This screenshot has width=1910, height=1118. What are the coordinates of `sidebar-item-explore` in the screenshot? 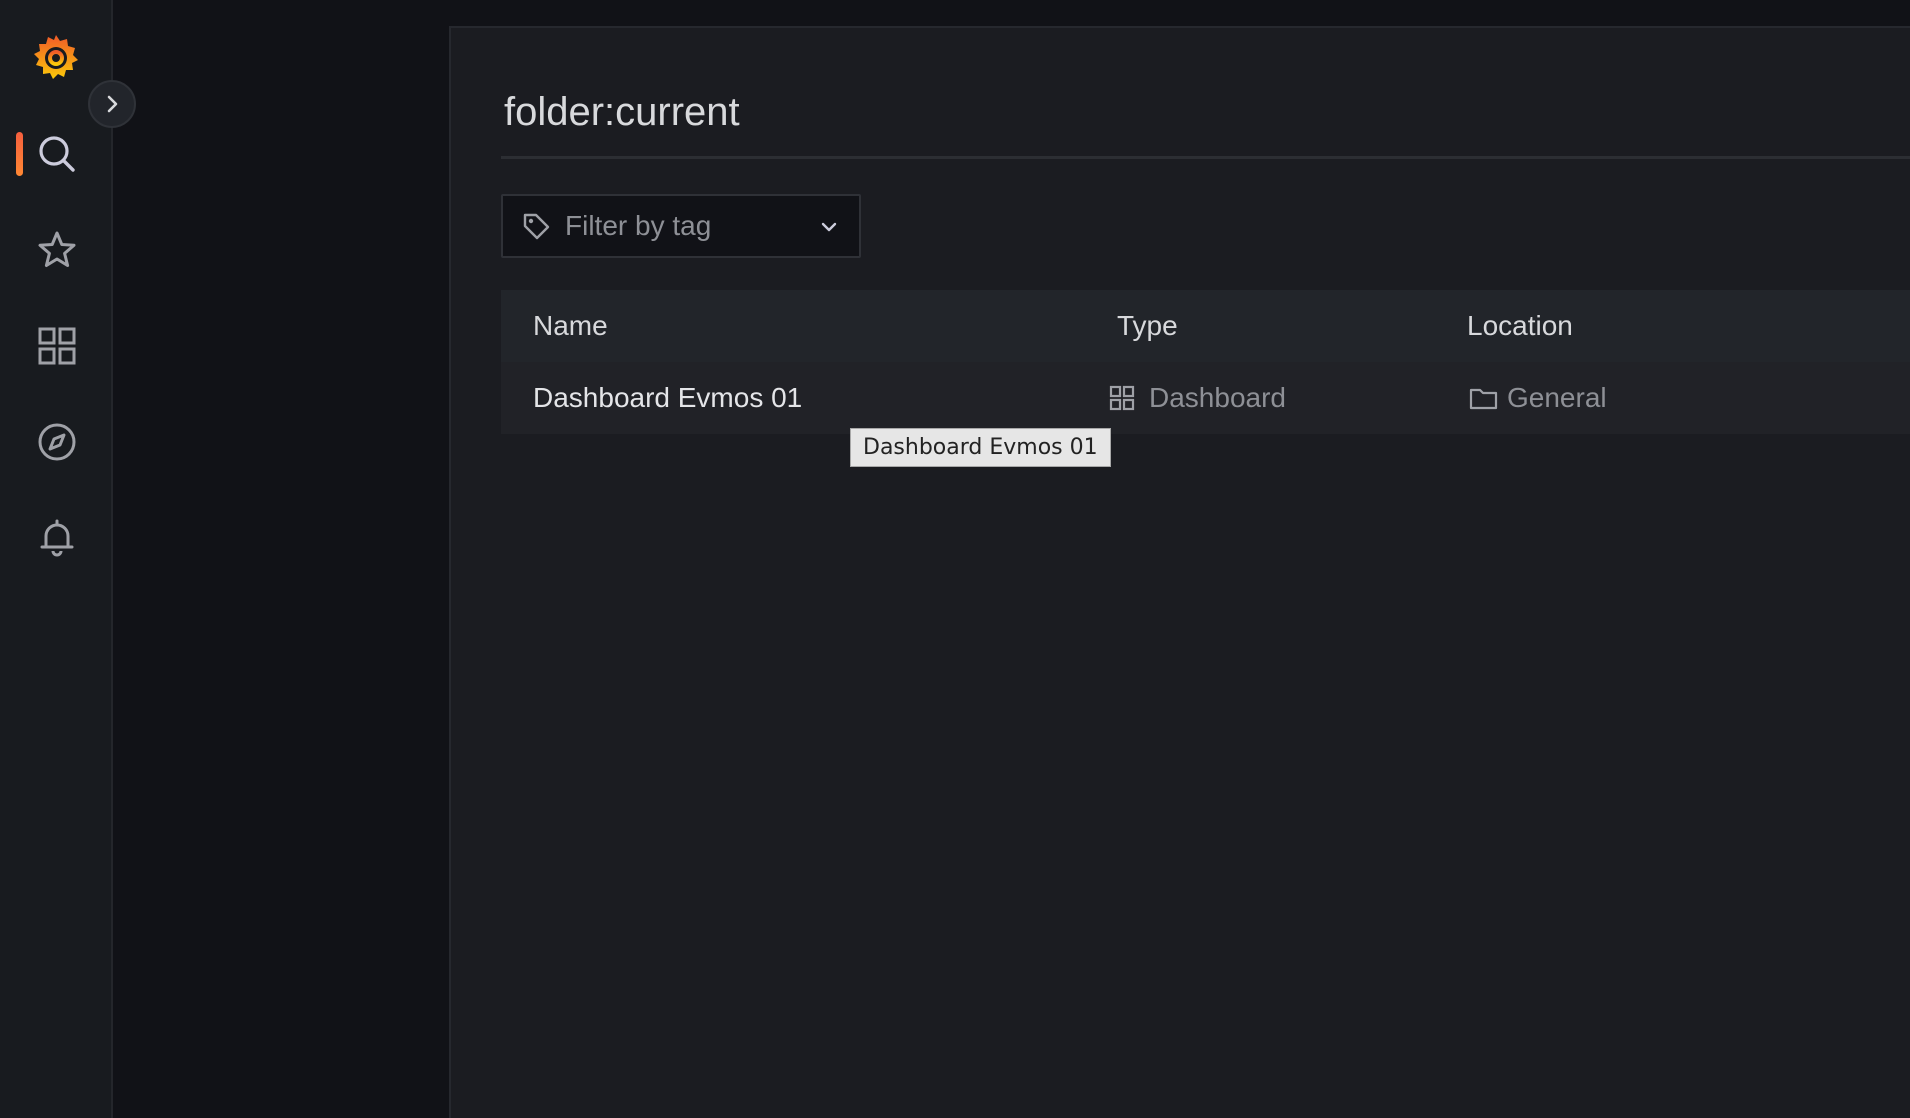 It's located at (56, 442).